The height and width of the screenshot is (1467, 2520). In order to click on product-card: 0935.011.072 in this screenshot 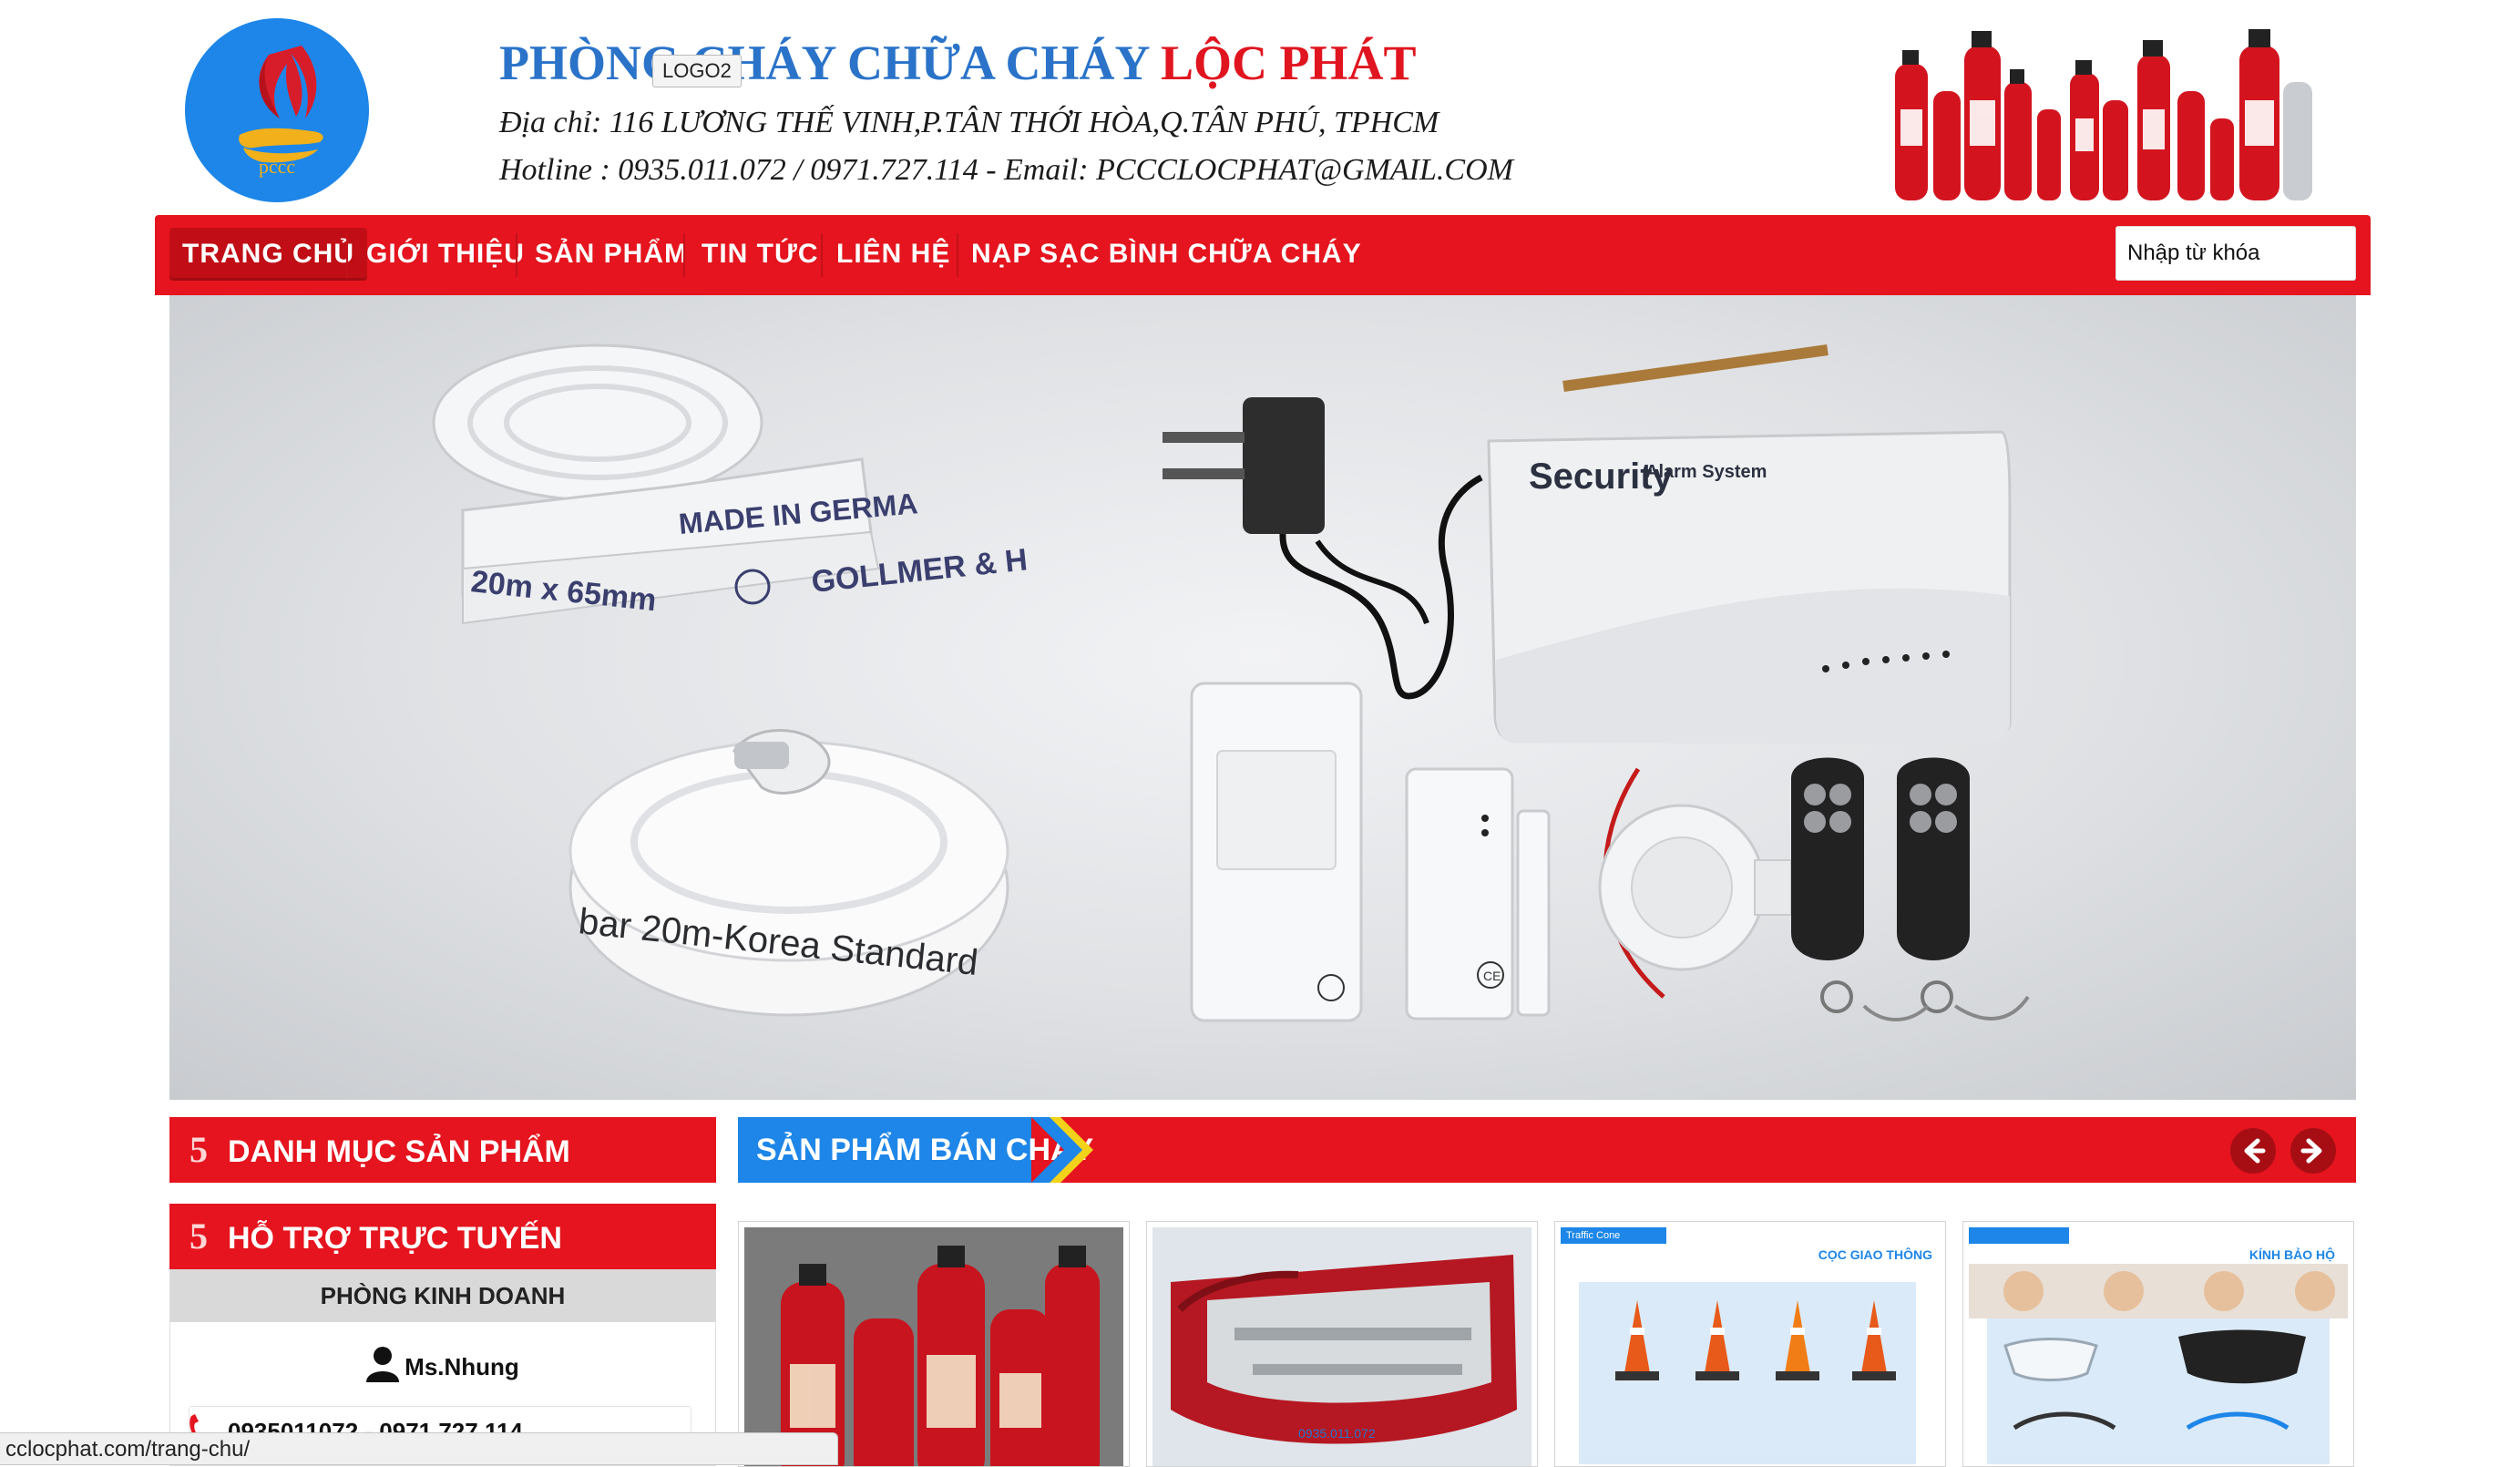, I will do `click(1342, 1344)`.